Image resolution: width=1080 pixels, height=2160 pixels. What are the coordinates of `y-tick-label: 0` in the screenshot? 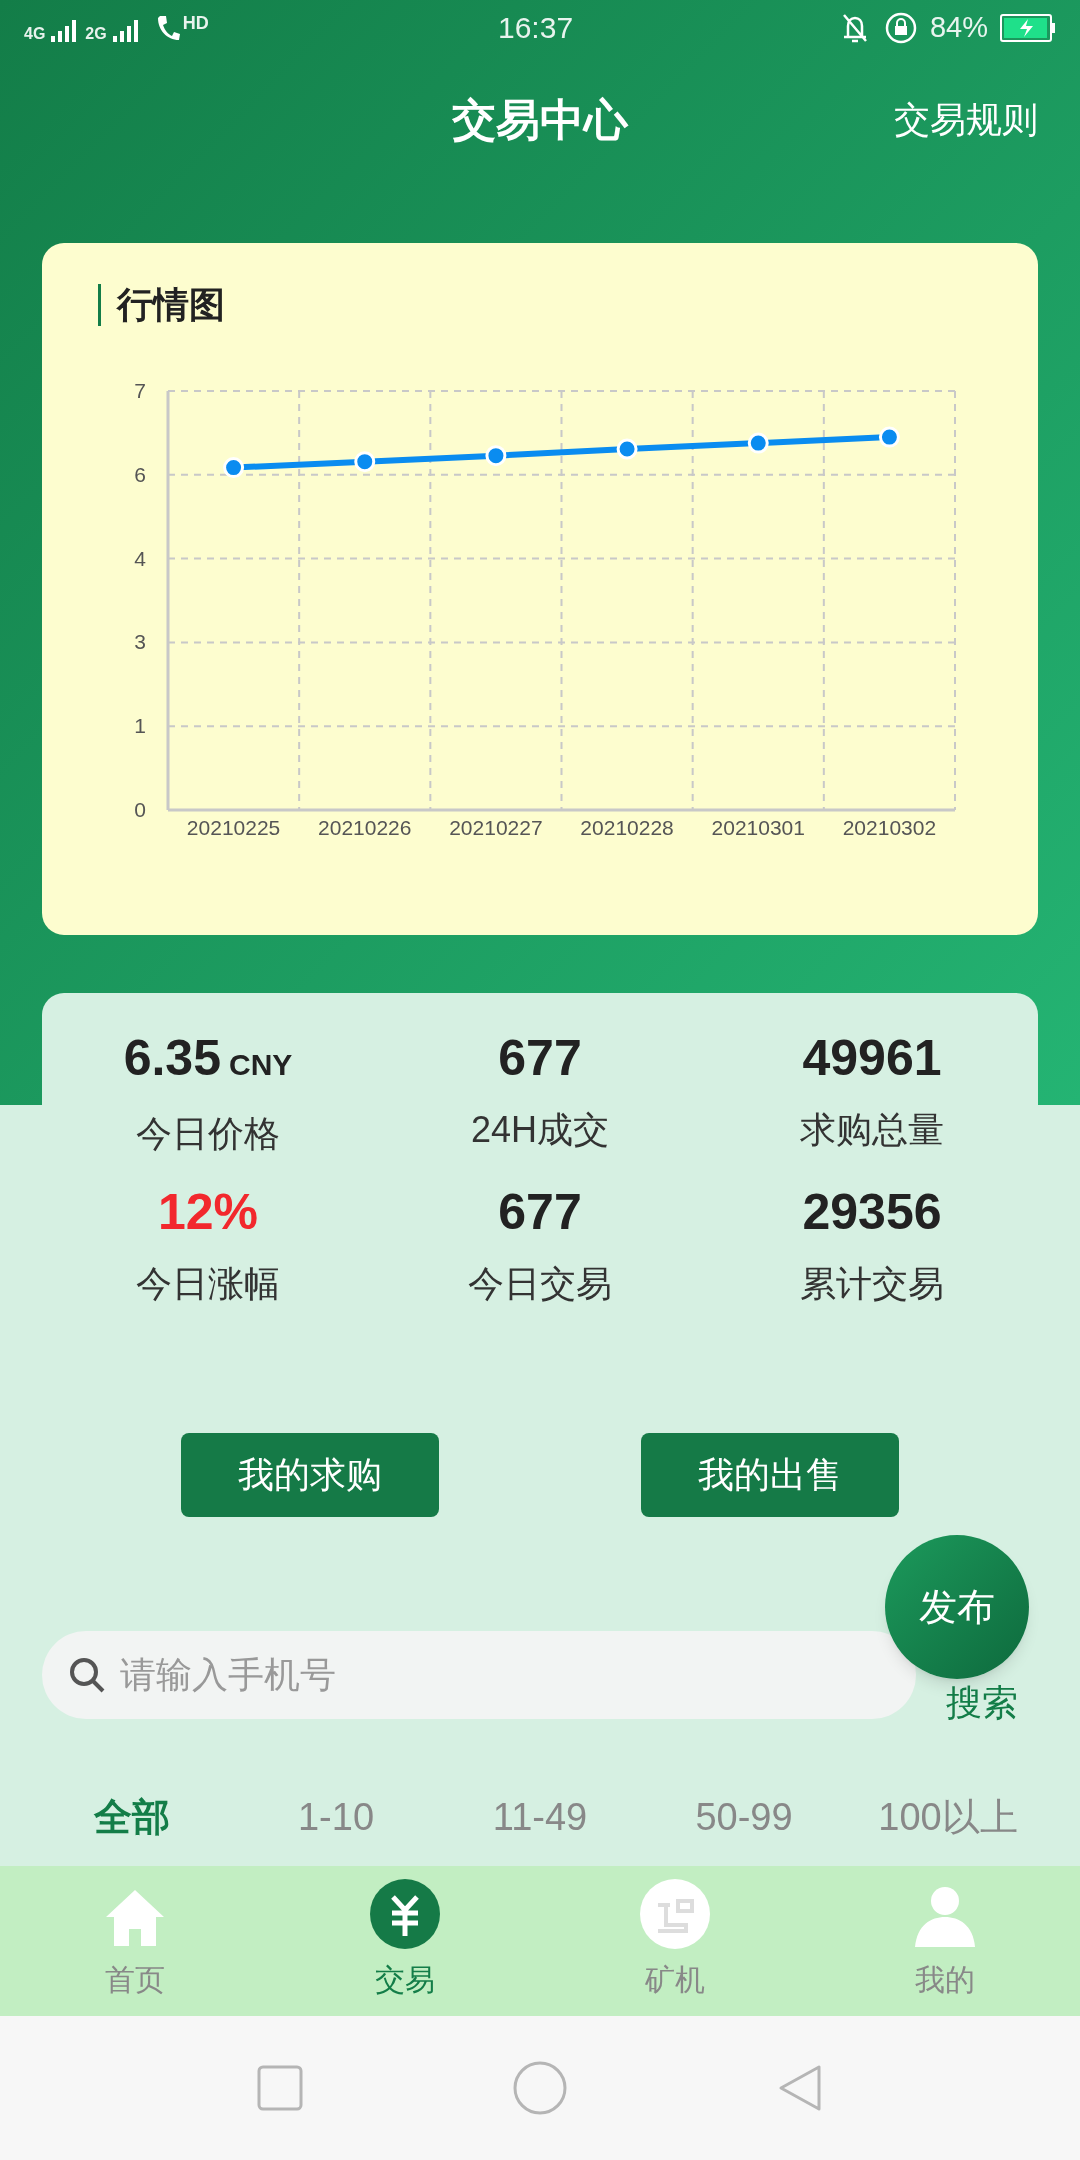 It's located at (140, 809).